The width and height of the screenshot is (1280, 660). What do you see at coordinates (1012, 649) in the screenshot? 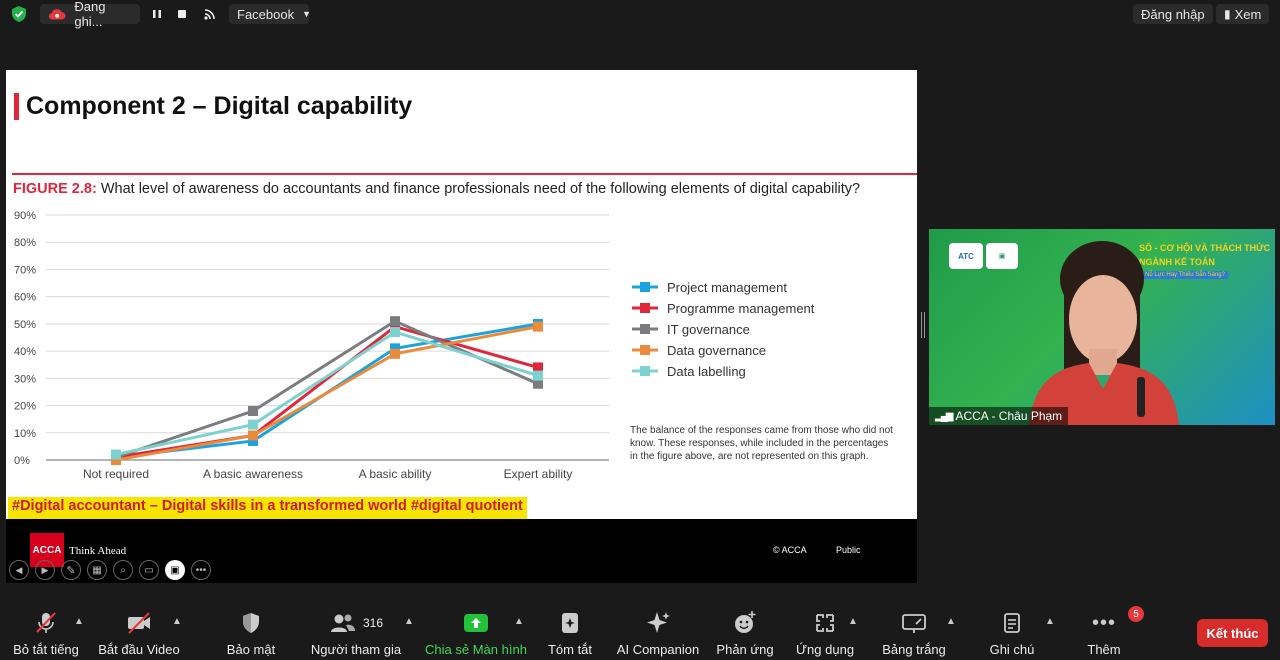
I see `notes-label: Ghi chú` at bounding box center [1012, 649].